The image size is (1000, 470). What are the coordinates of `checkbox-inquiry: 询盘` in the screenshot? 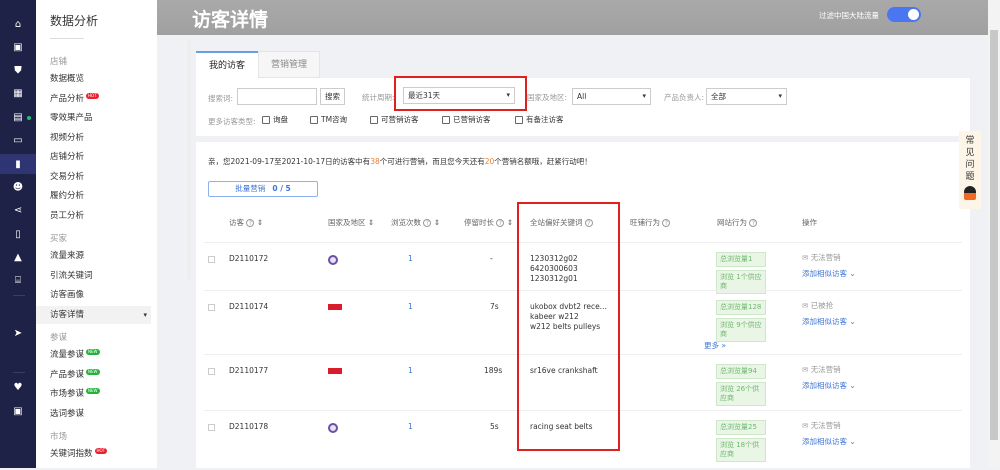 It's located at (275, 119).